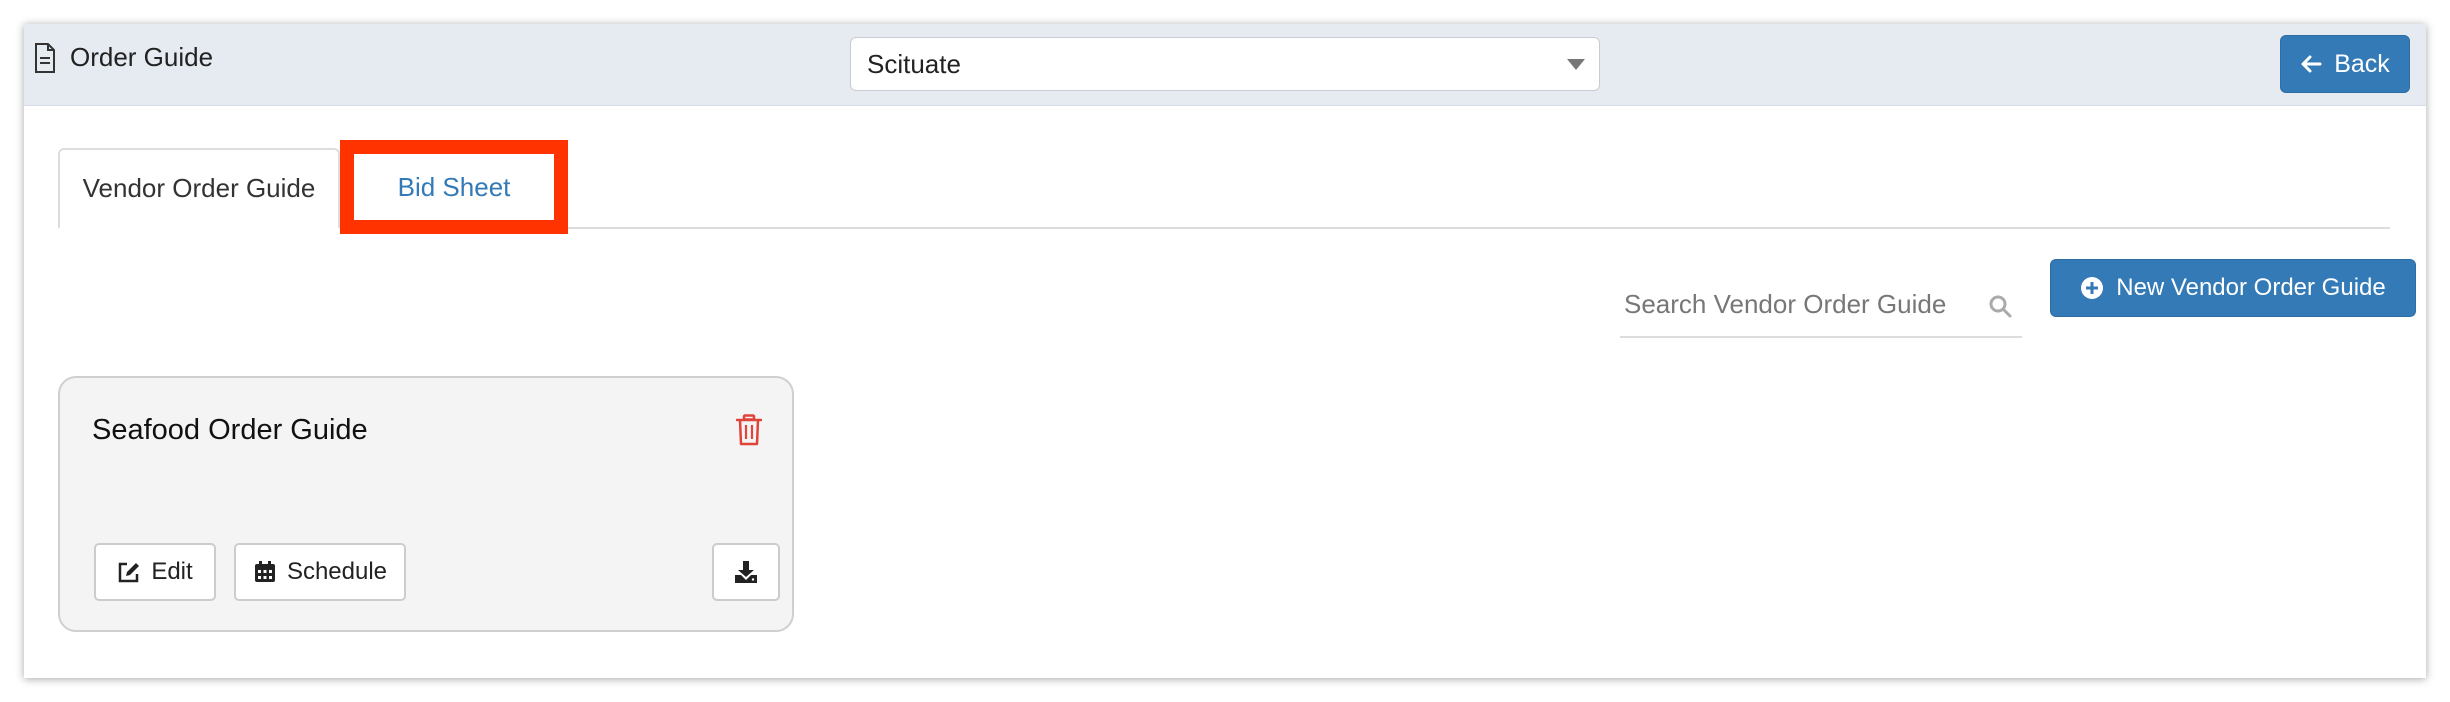  Describe the element at coordinates (264, 571) in the screenshot. I see `calendar-icon` at that location.